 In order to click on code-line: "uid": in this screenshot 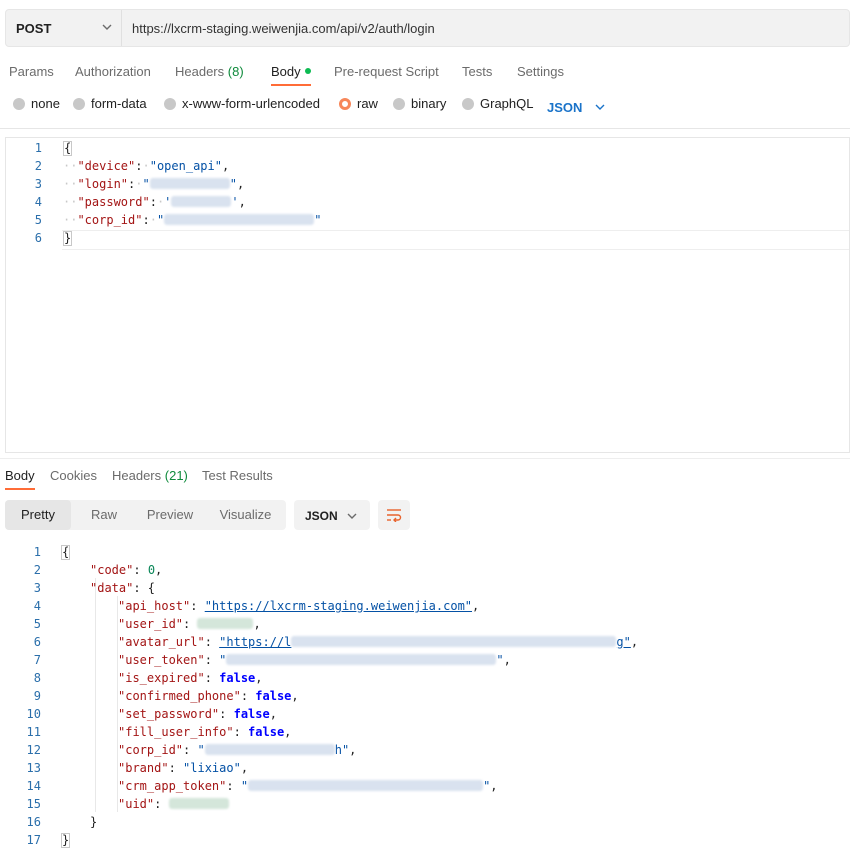, I will do `click(173, 804)`.